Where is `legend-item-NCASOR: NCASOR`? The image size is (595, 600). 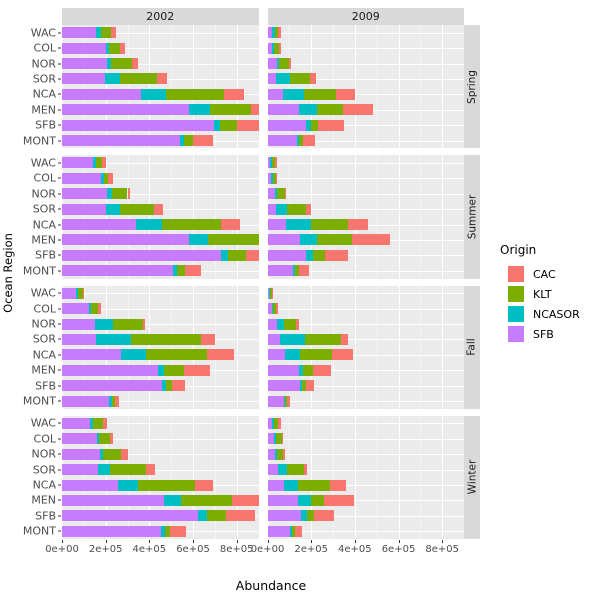 legend-item-NCASOR: NCASOR is located at coordinates (547, 314).